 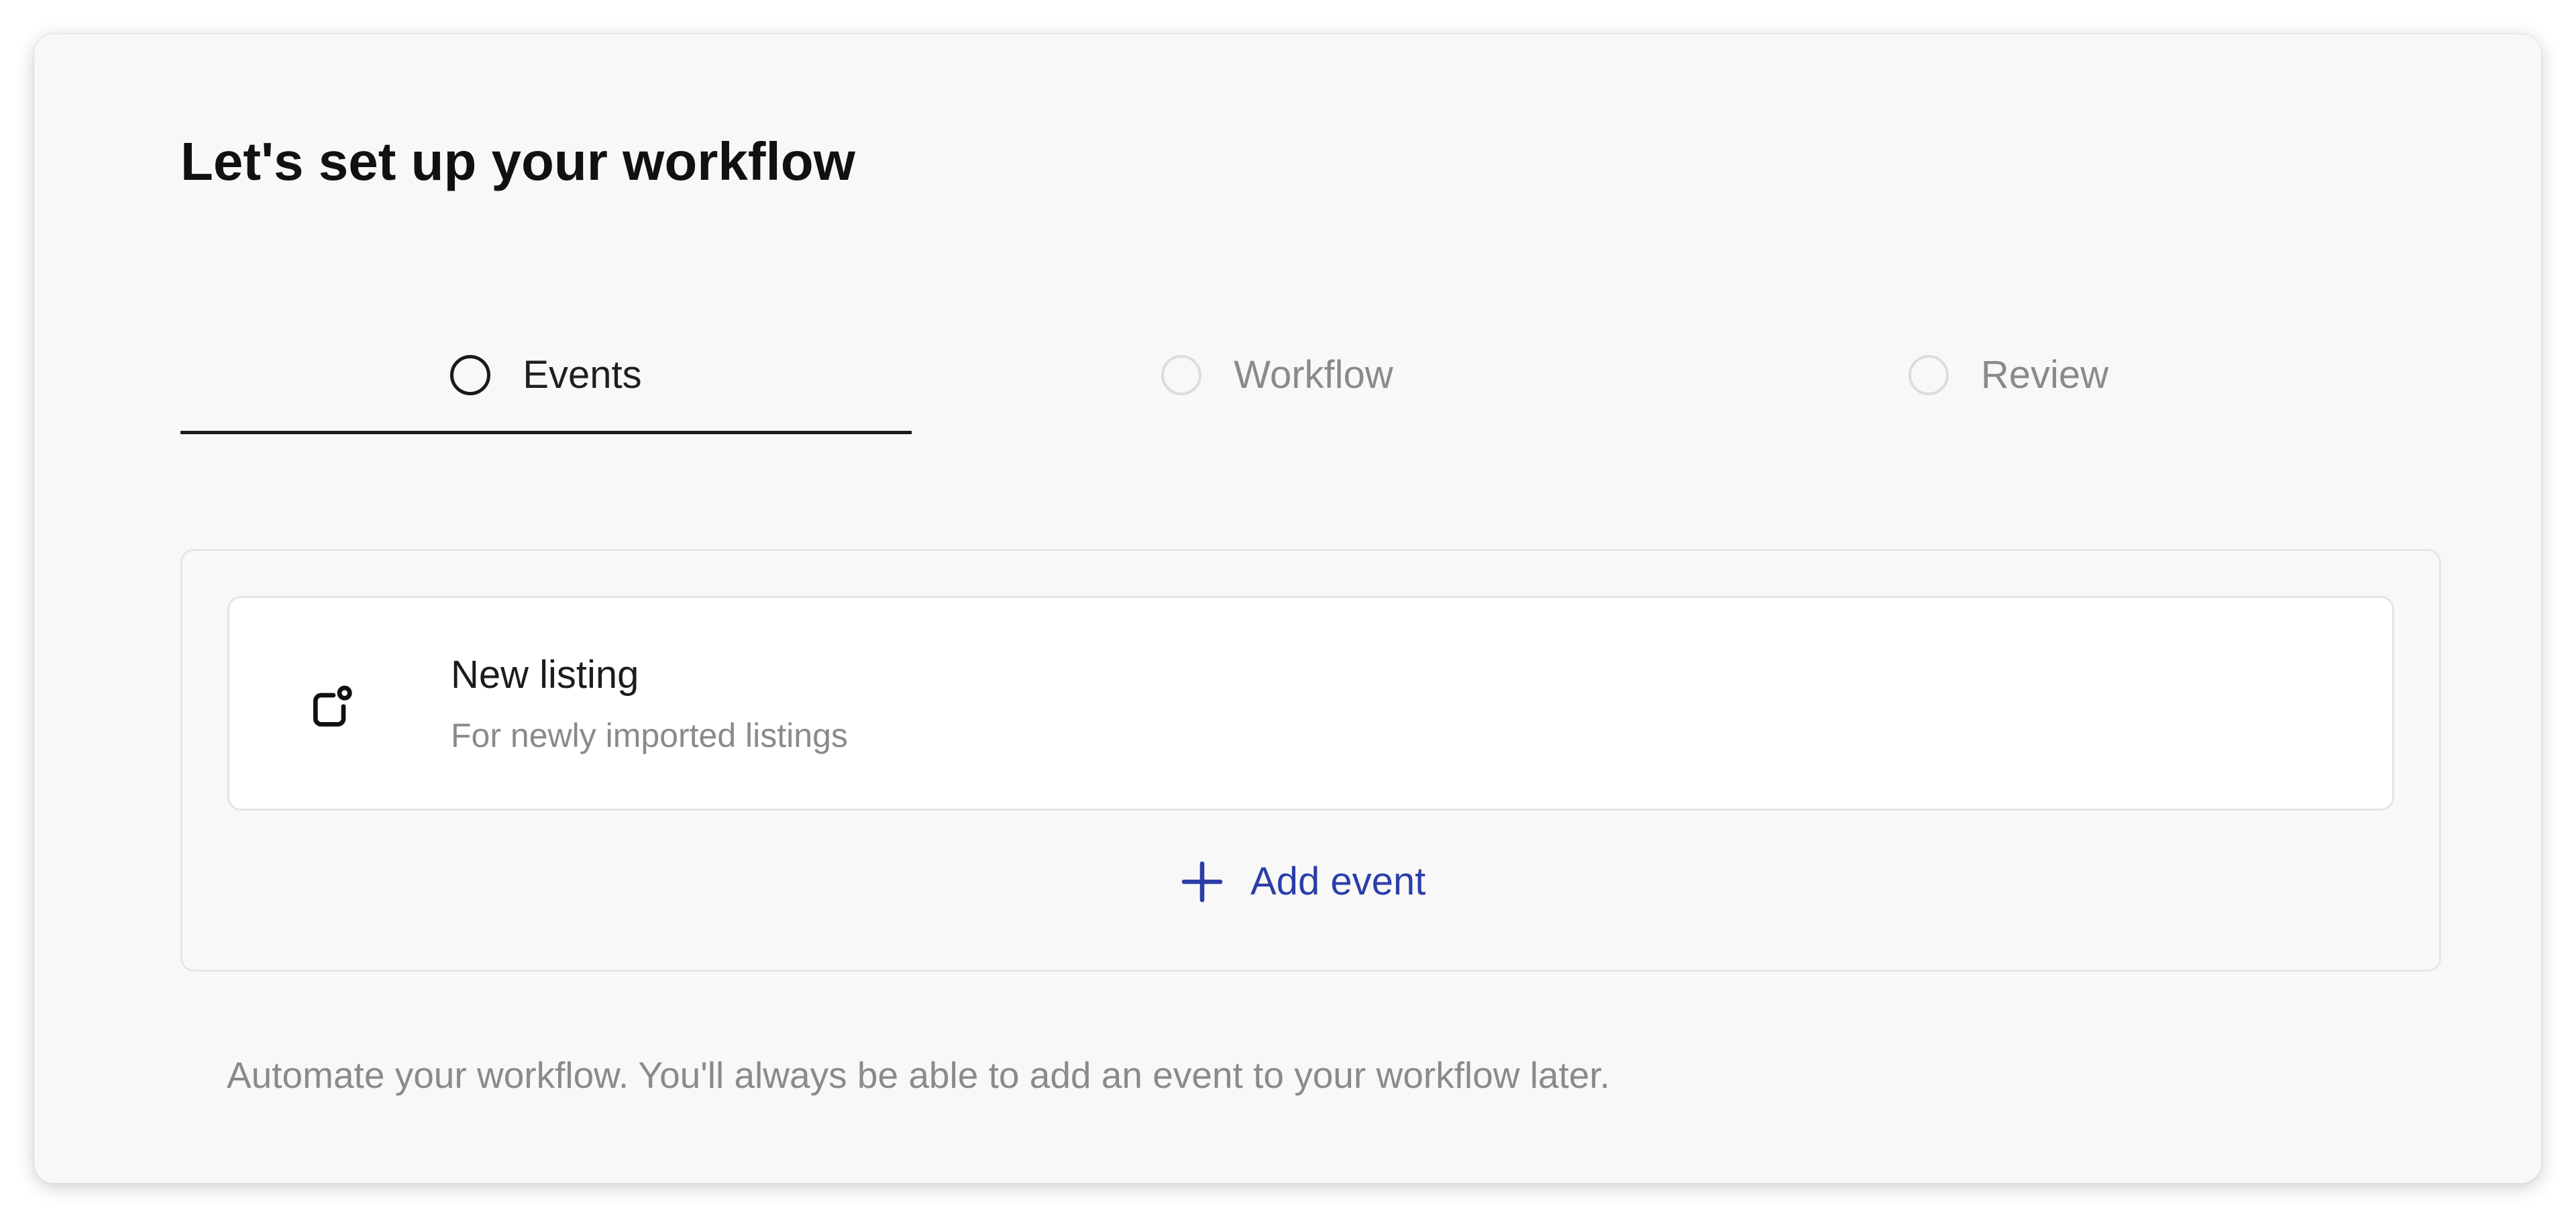 I want to click on step-review-circle-icon, so click(x=1928, y=375).